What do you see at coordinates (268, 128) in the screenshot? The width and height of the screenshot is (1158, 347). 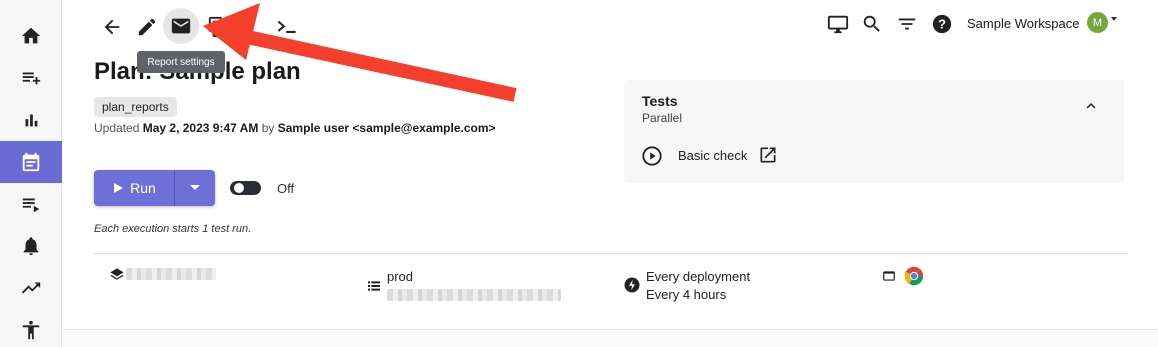 I see `updated-by: by` at bounding box center [268, 128].